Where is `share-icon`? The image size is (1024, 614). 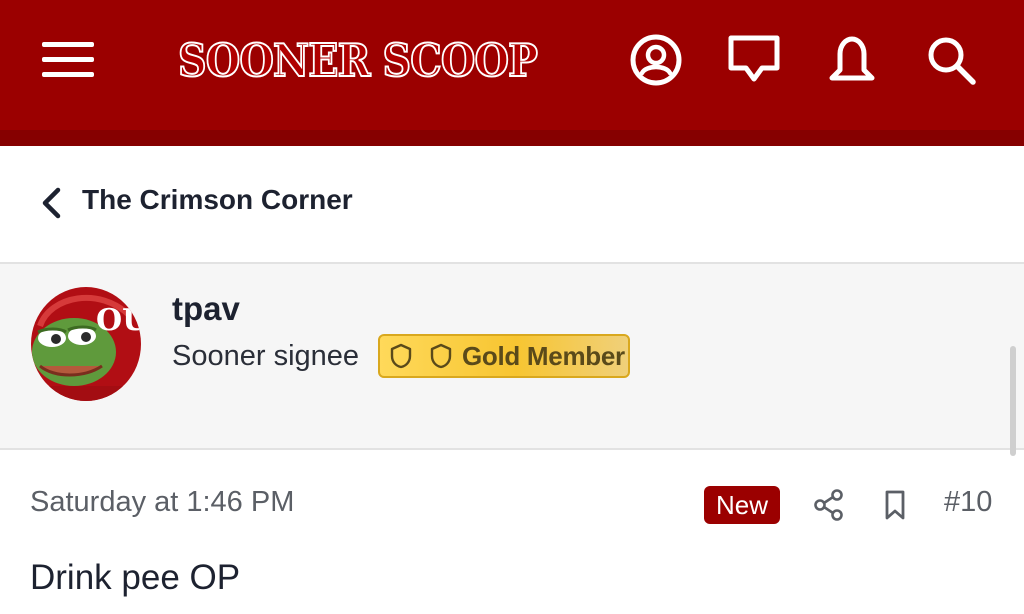 share-icon is located at coordinates (828, 505).